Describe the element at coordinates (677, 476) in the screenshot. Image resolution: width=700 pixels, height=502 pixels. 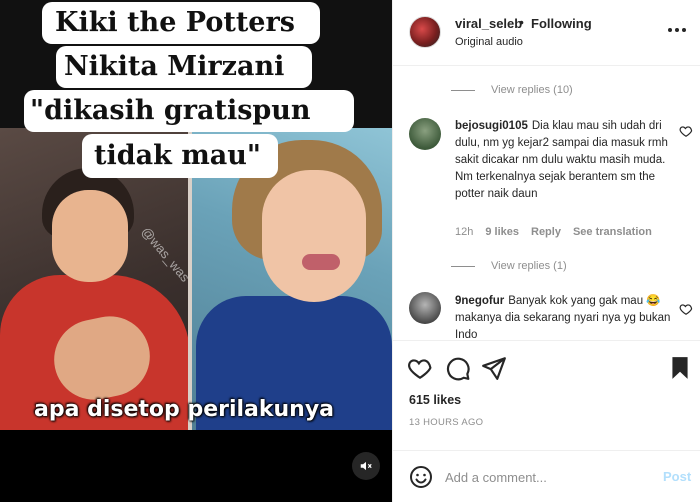
I see `post-comment-button: Post` at that location.